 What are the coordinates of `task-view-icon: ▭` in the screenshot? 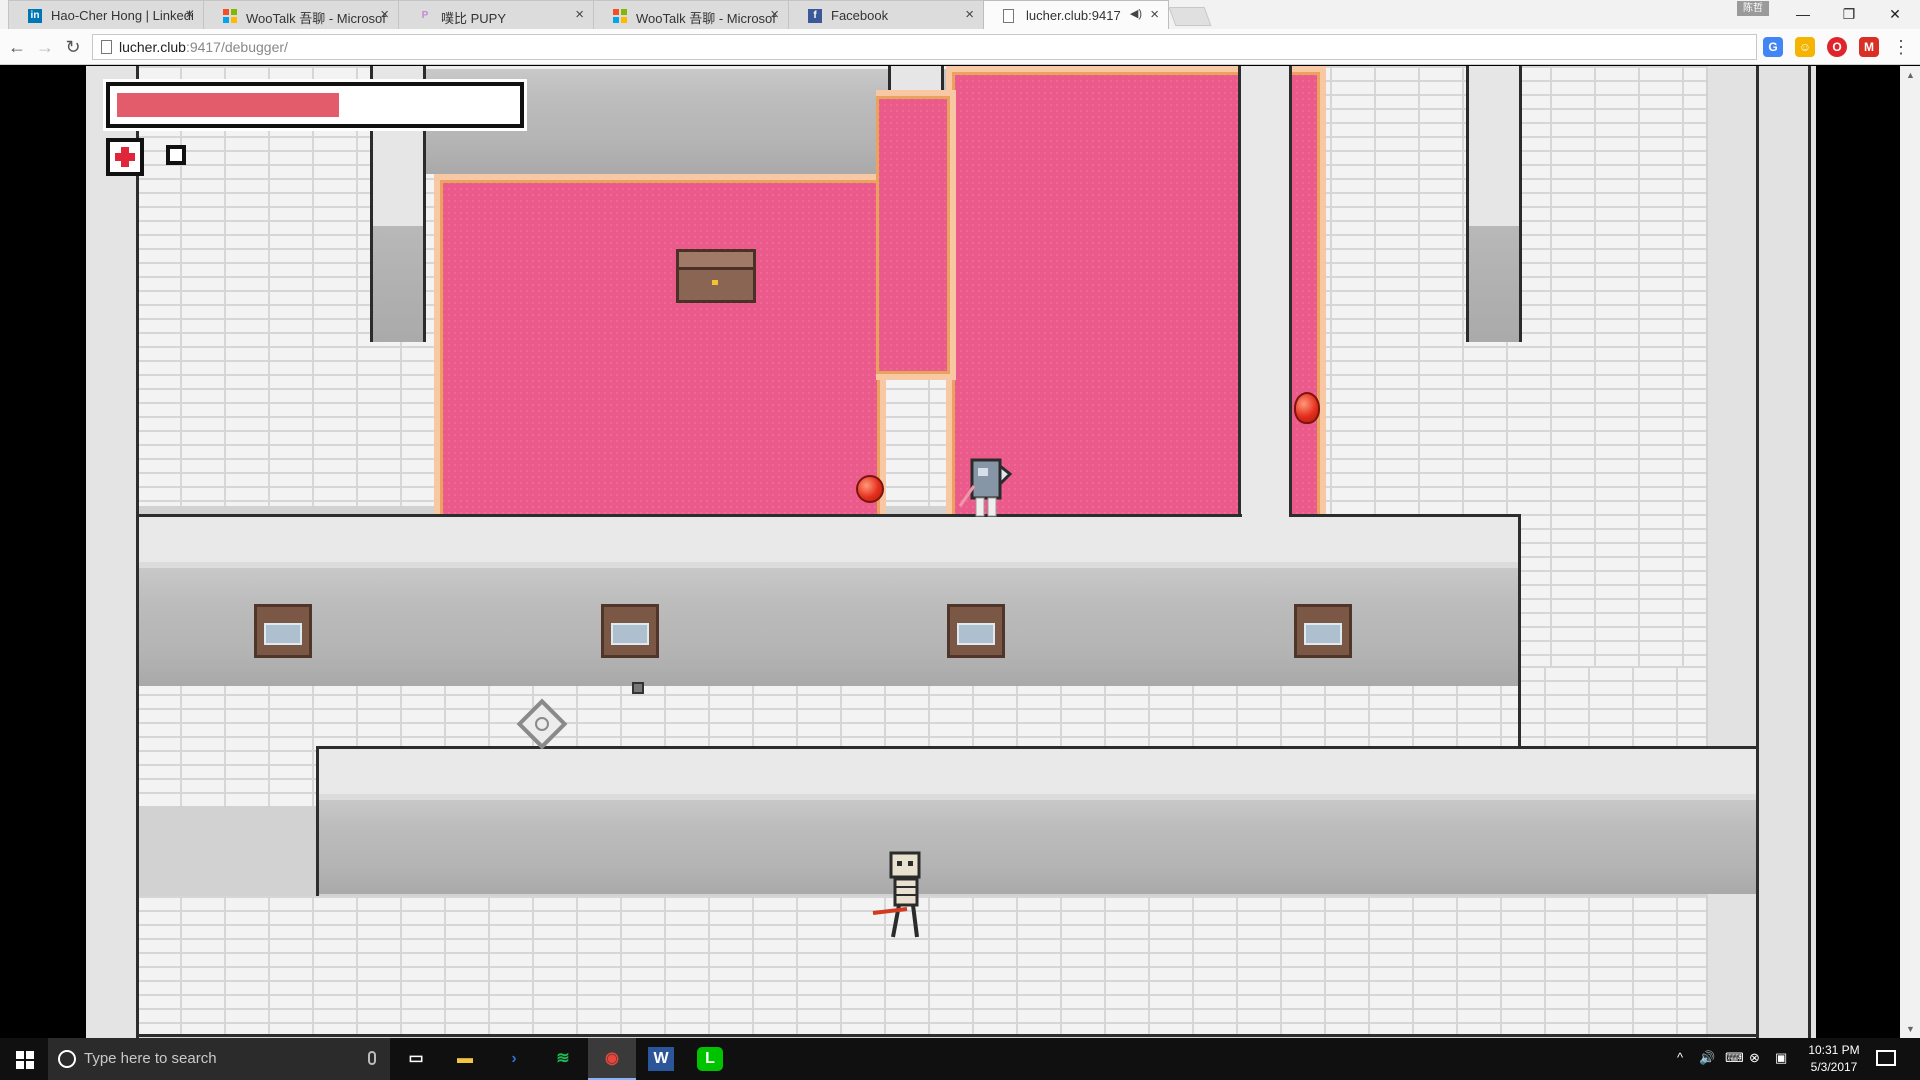 It's located at (416, 1059).